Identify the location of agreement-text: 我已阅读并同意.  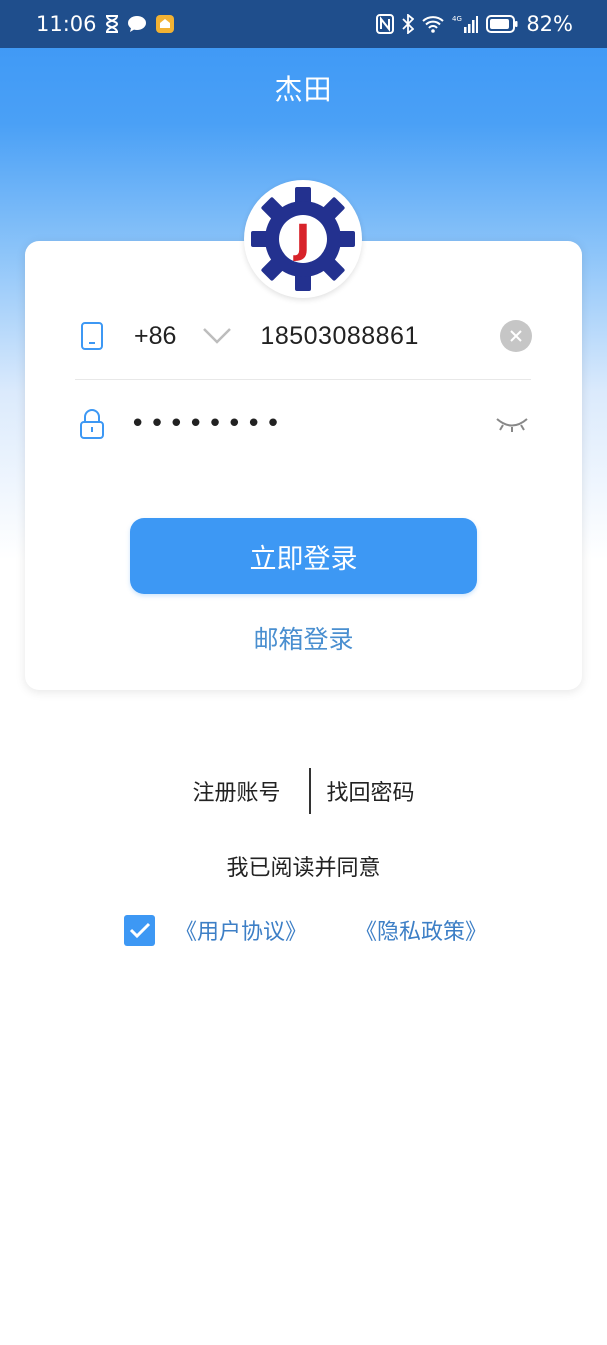
(303, 868).